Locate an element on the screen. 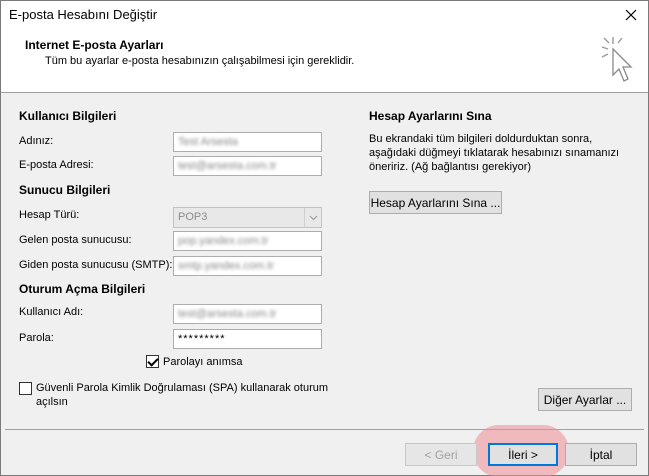 This screenshot has width=649, height=476. remember-password-checkbox is located at coordinates (152, 361).